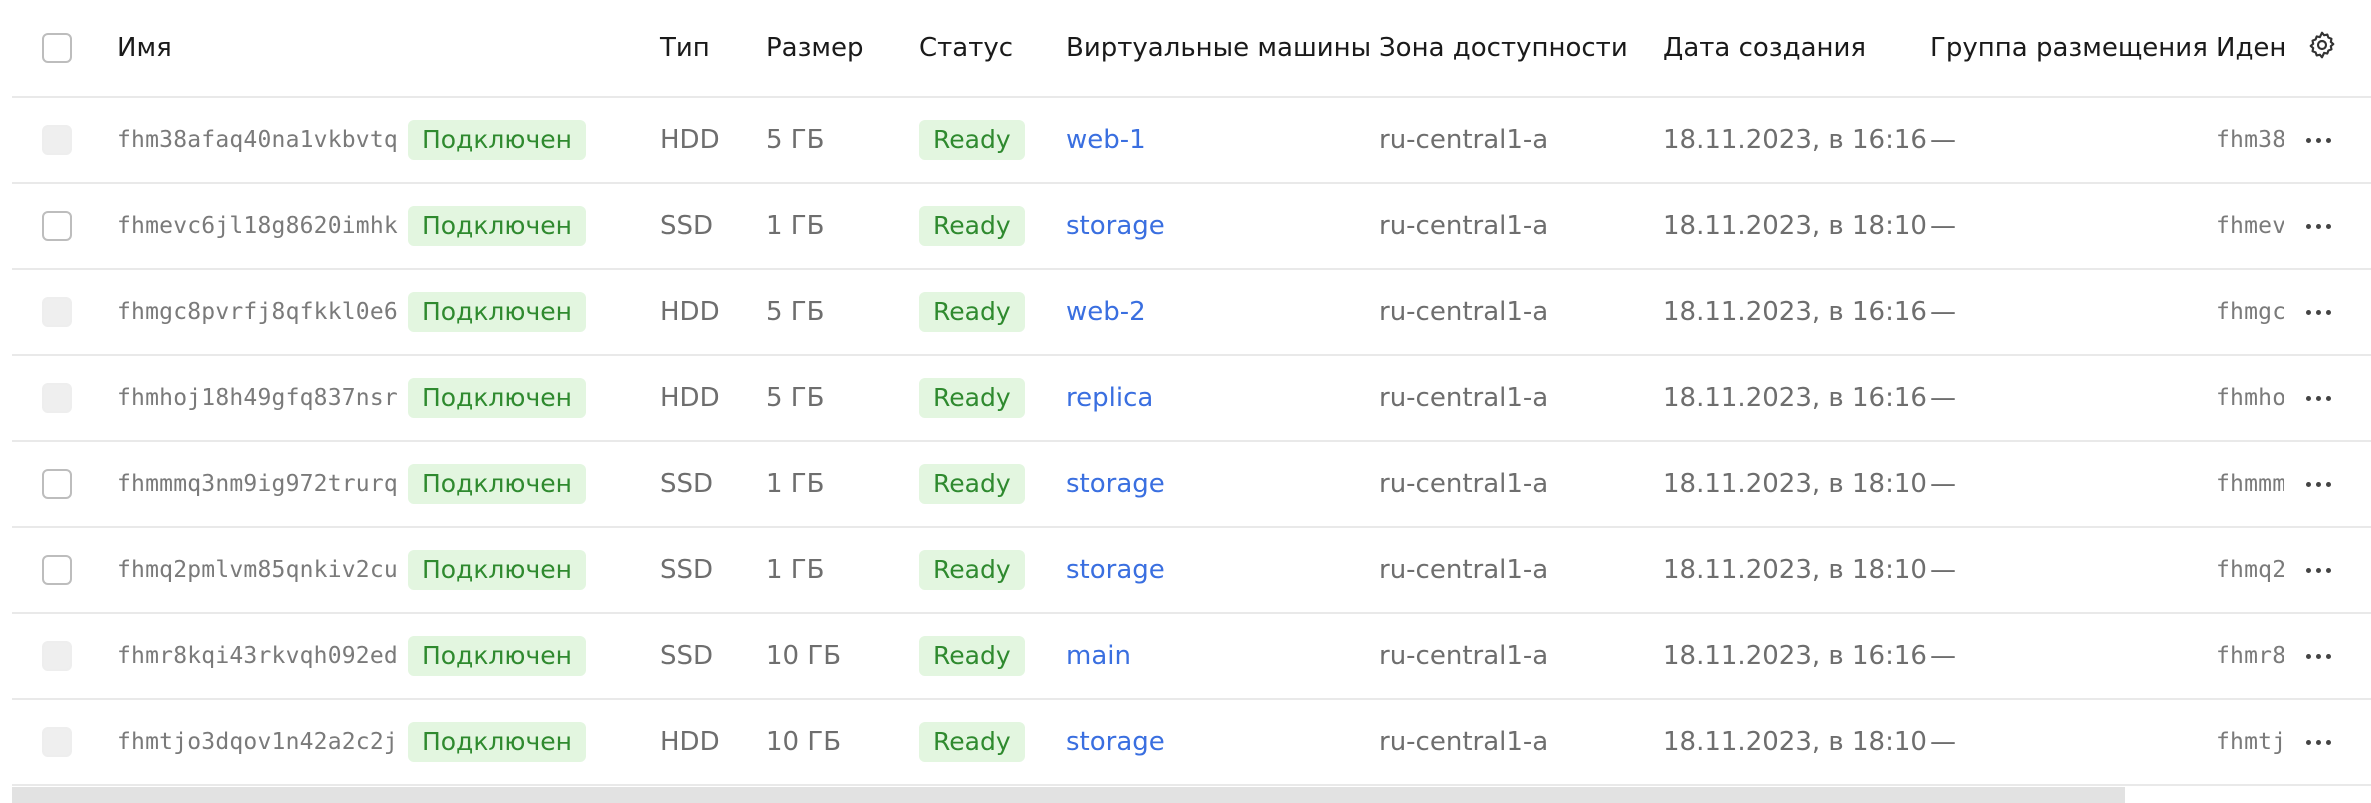  What do you see at coordinates (257, 312) in the screenshot?
I see `disk-name: fhmgc8pvrfj8qfkkl0e6` at bounding box center [257, 312].